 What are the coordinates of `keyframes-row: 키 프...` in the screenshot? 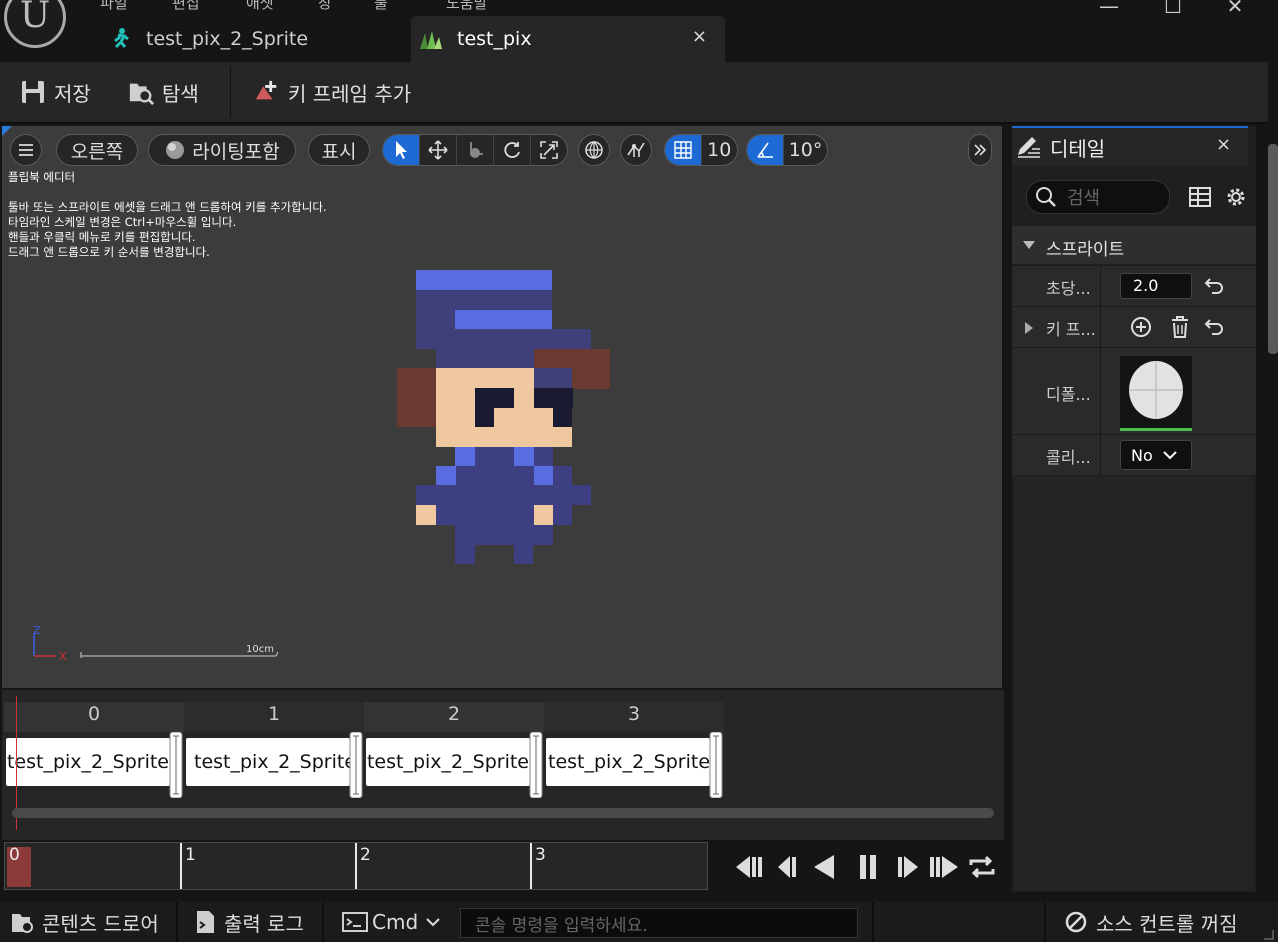 It's located at (1134, 326).